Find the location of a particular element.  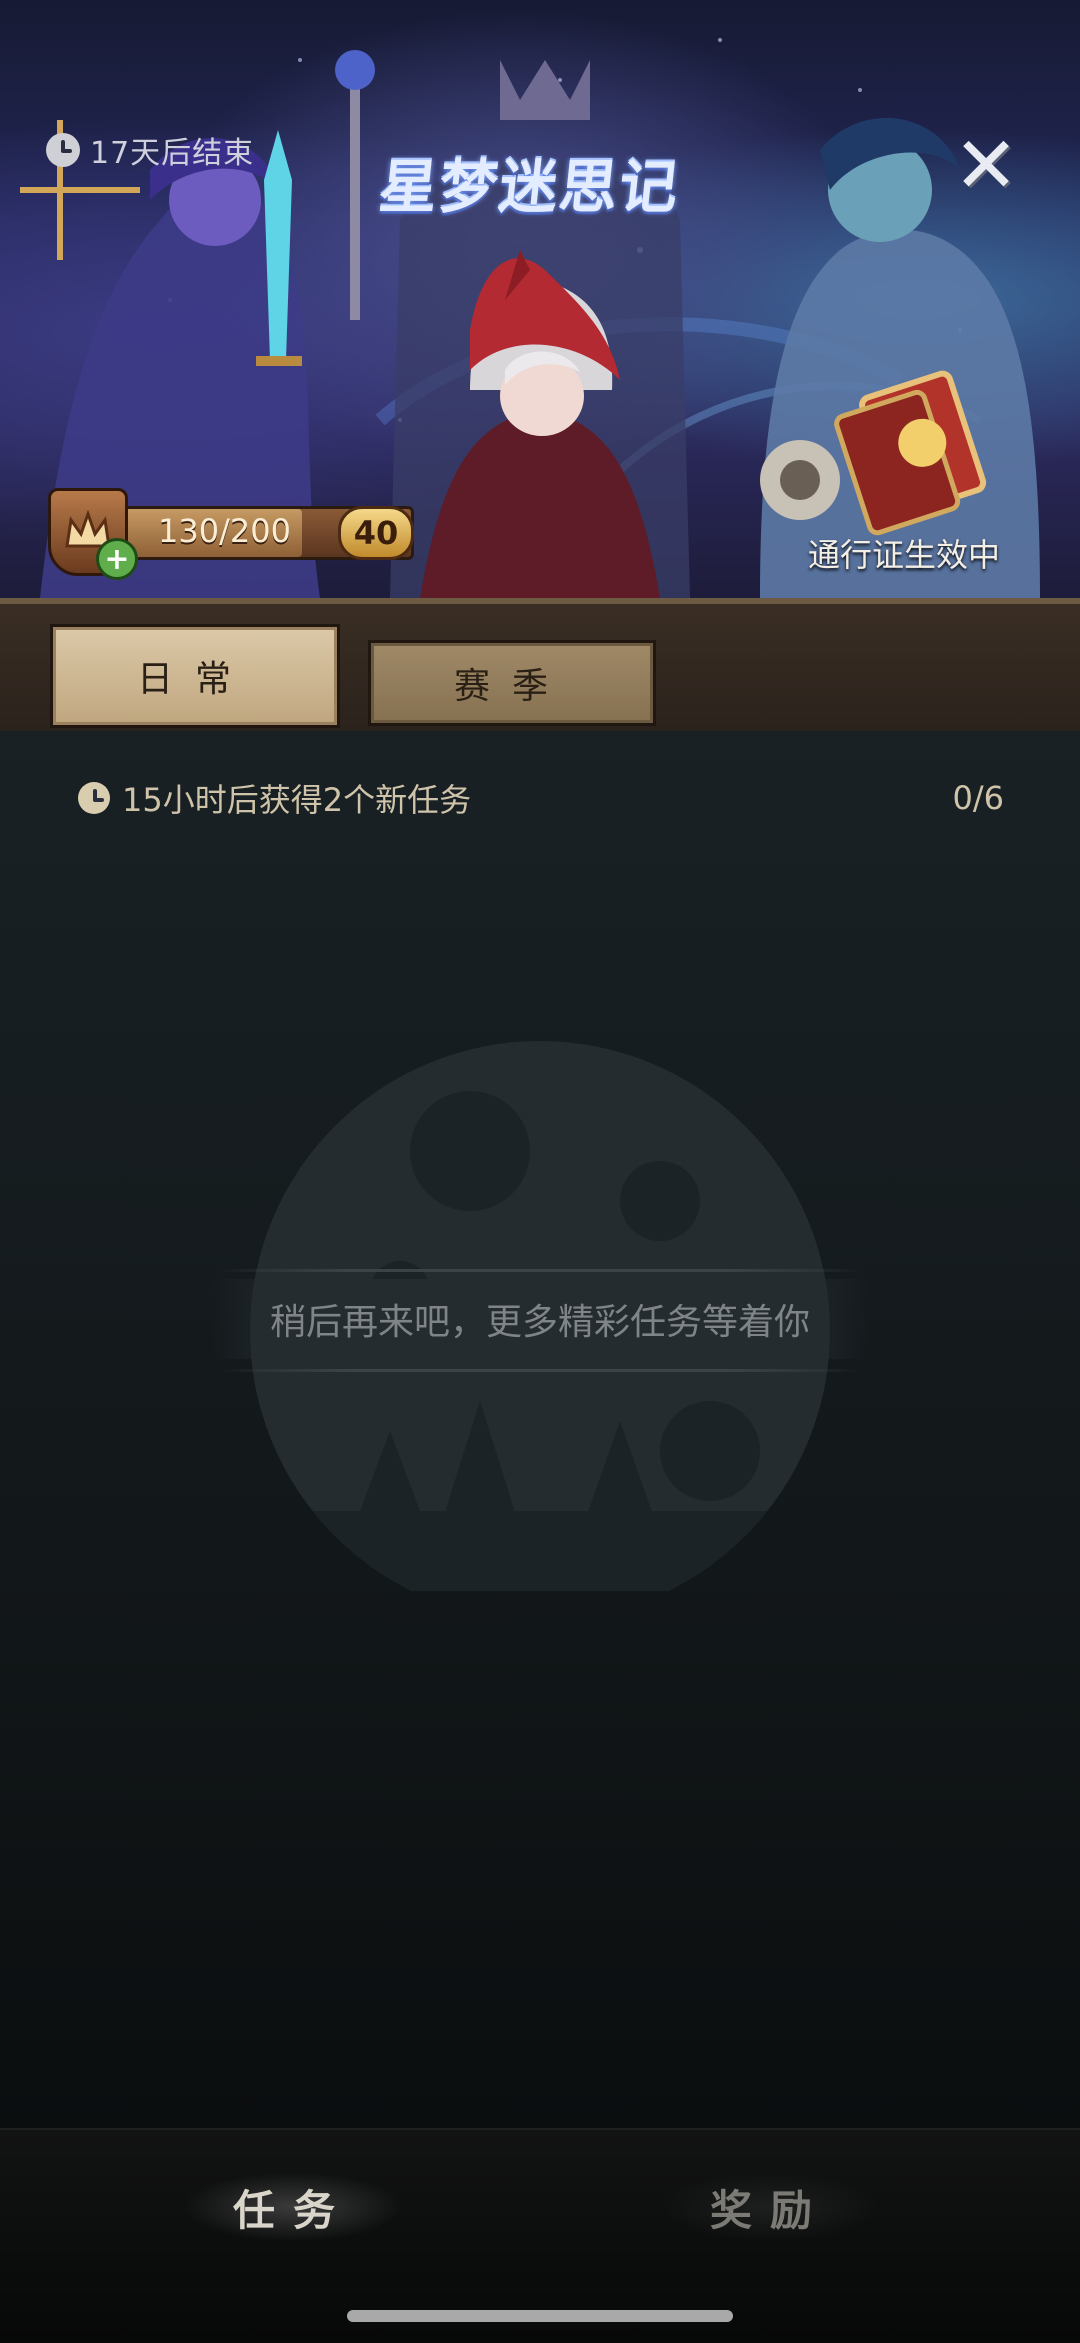

pass-status-text: 通行证生效中 is located at coordinates (904, 553).